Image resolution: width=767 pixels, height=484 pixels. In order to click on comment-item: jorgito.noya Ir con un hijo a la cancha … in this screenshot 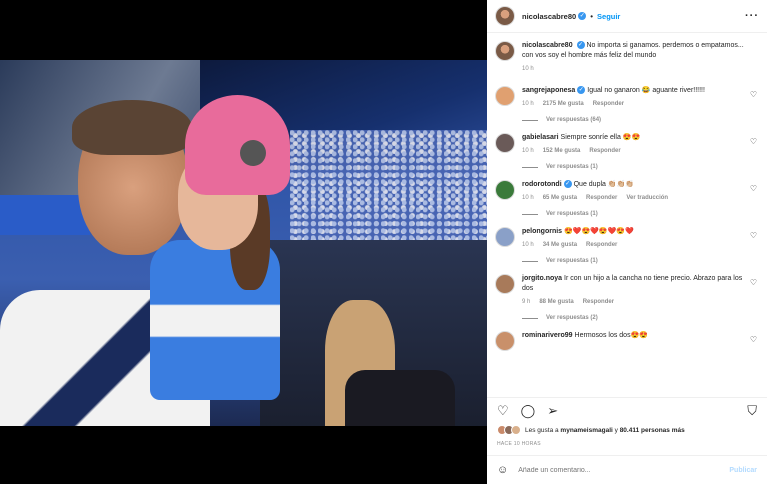, I will do `click(627, 290)`.